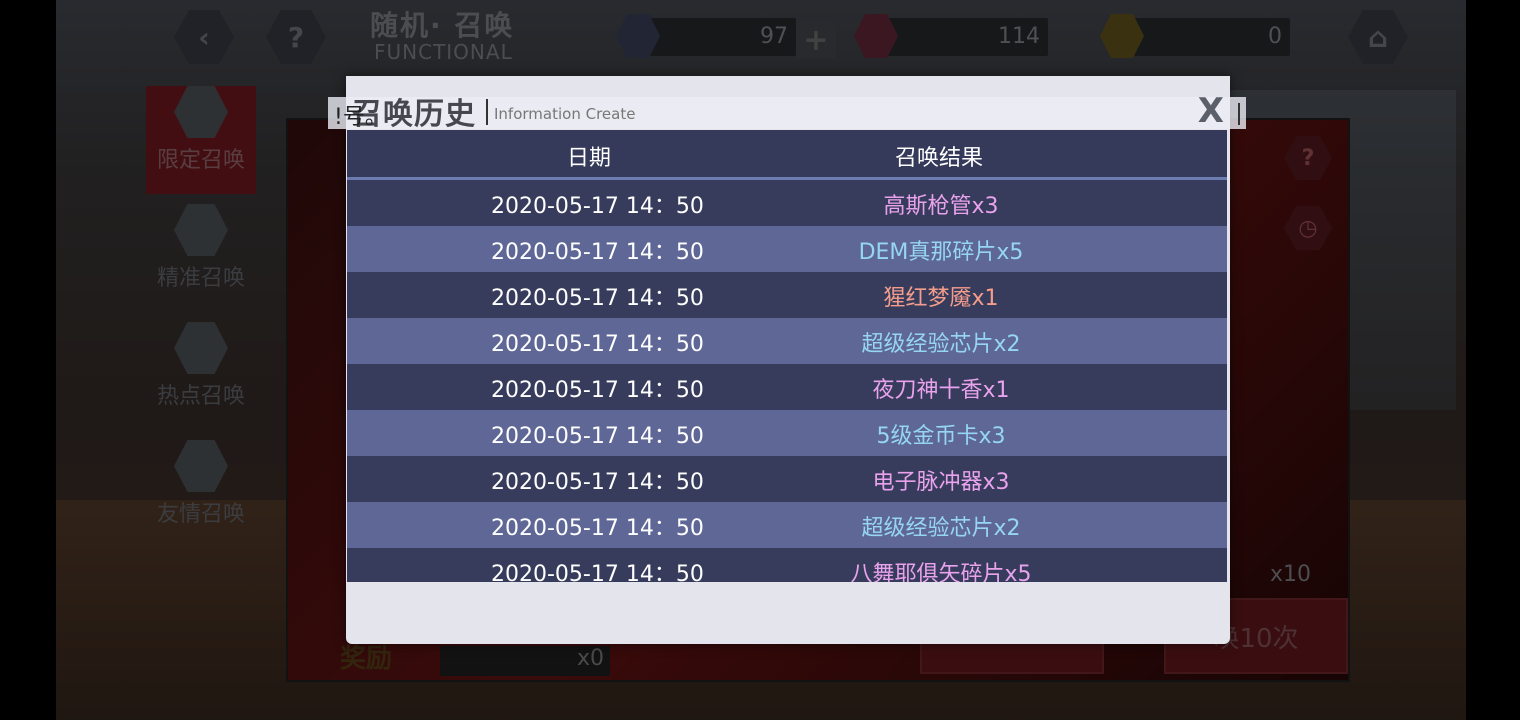 The height and width of the screenshot is (720, 1520). Describe the element at coordinates (939, 158) in the screenshot. I see `column-header-result: 召唤结果` at that location.